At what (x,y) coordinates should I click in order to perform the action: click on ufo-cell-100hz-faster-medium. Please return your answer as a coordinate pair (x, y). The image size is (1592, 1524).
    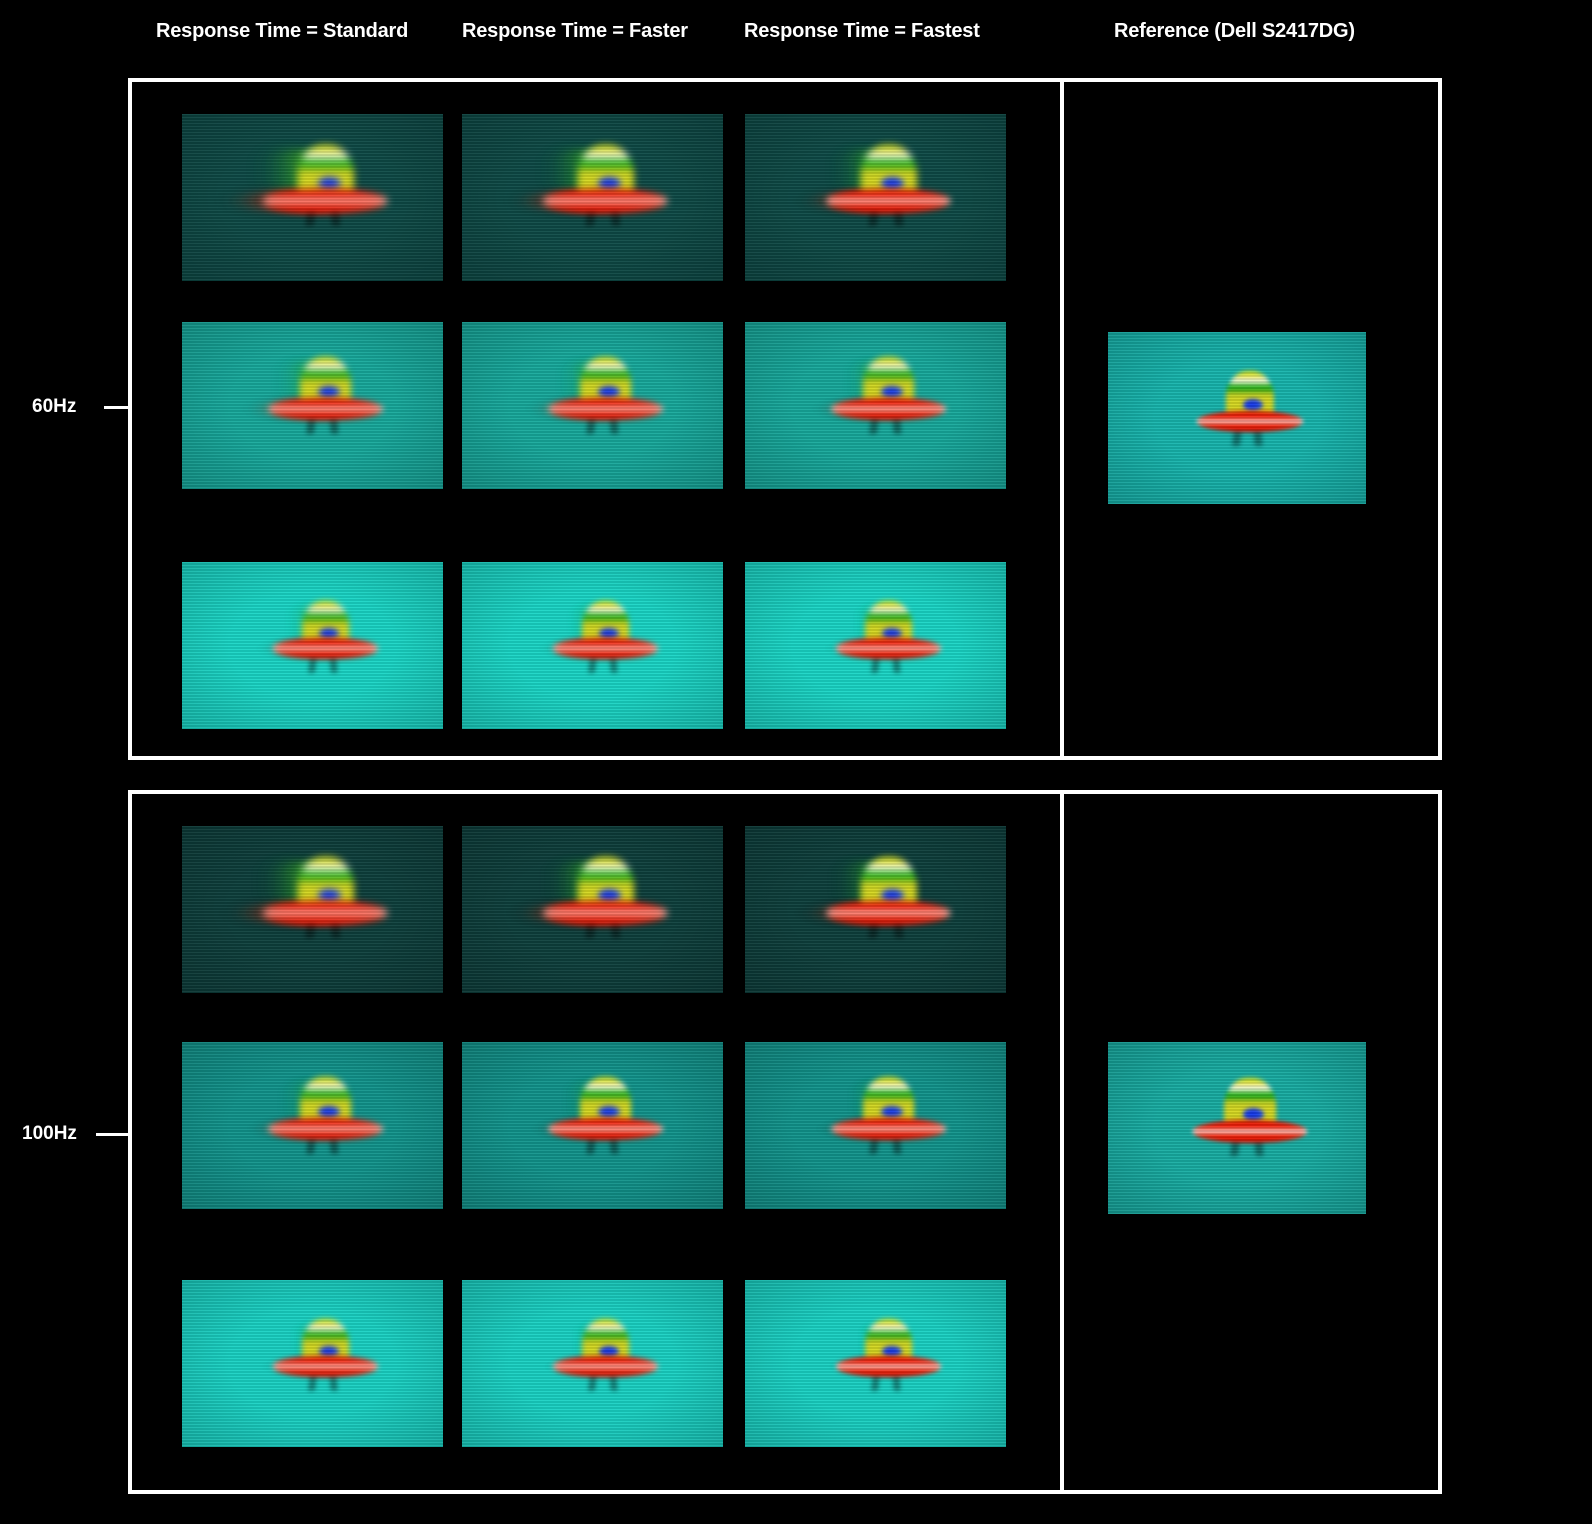
    Looking at the image, I should click on (592, 1125).